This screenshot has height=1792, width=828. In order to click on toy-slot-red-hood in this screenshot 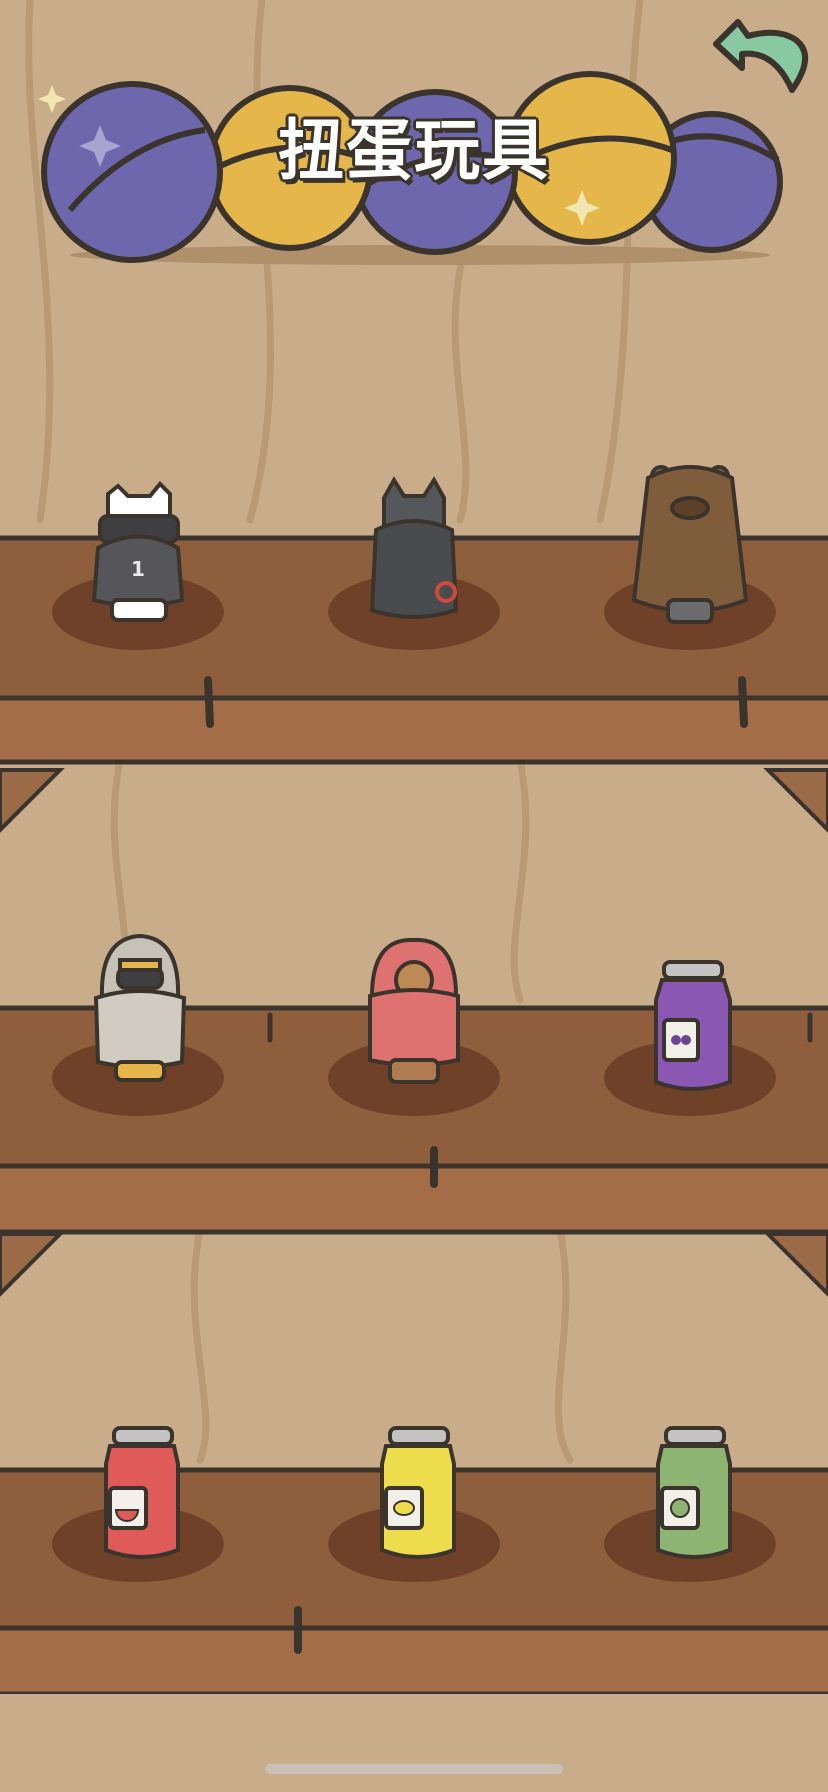, I will do `click(414, 1015)`.